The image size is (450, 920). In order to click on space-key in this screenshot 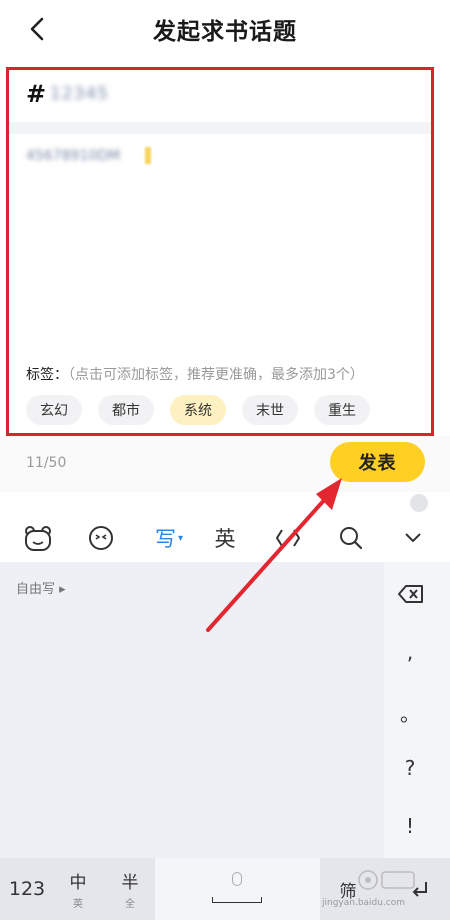, I will do `click(237, 889)`.